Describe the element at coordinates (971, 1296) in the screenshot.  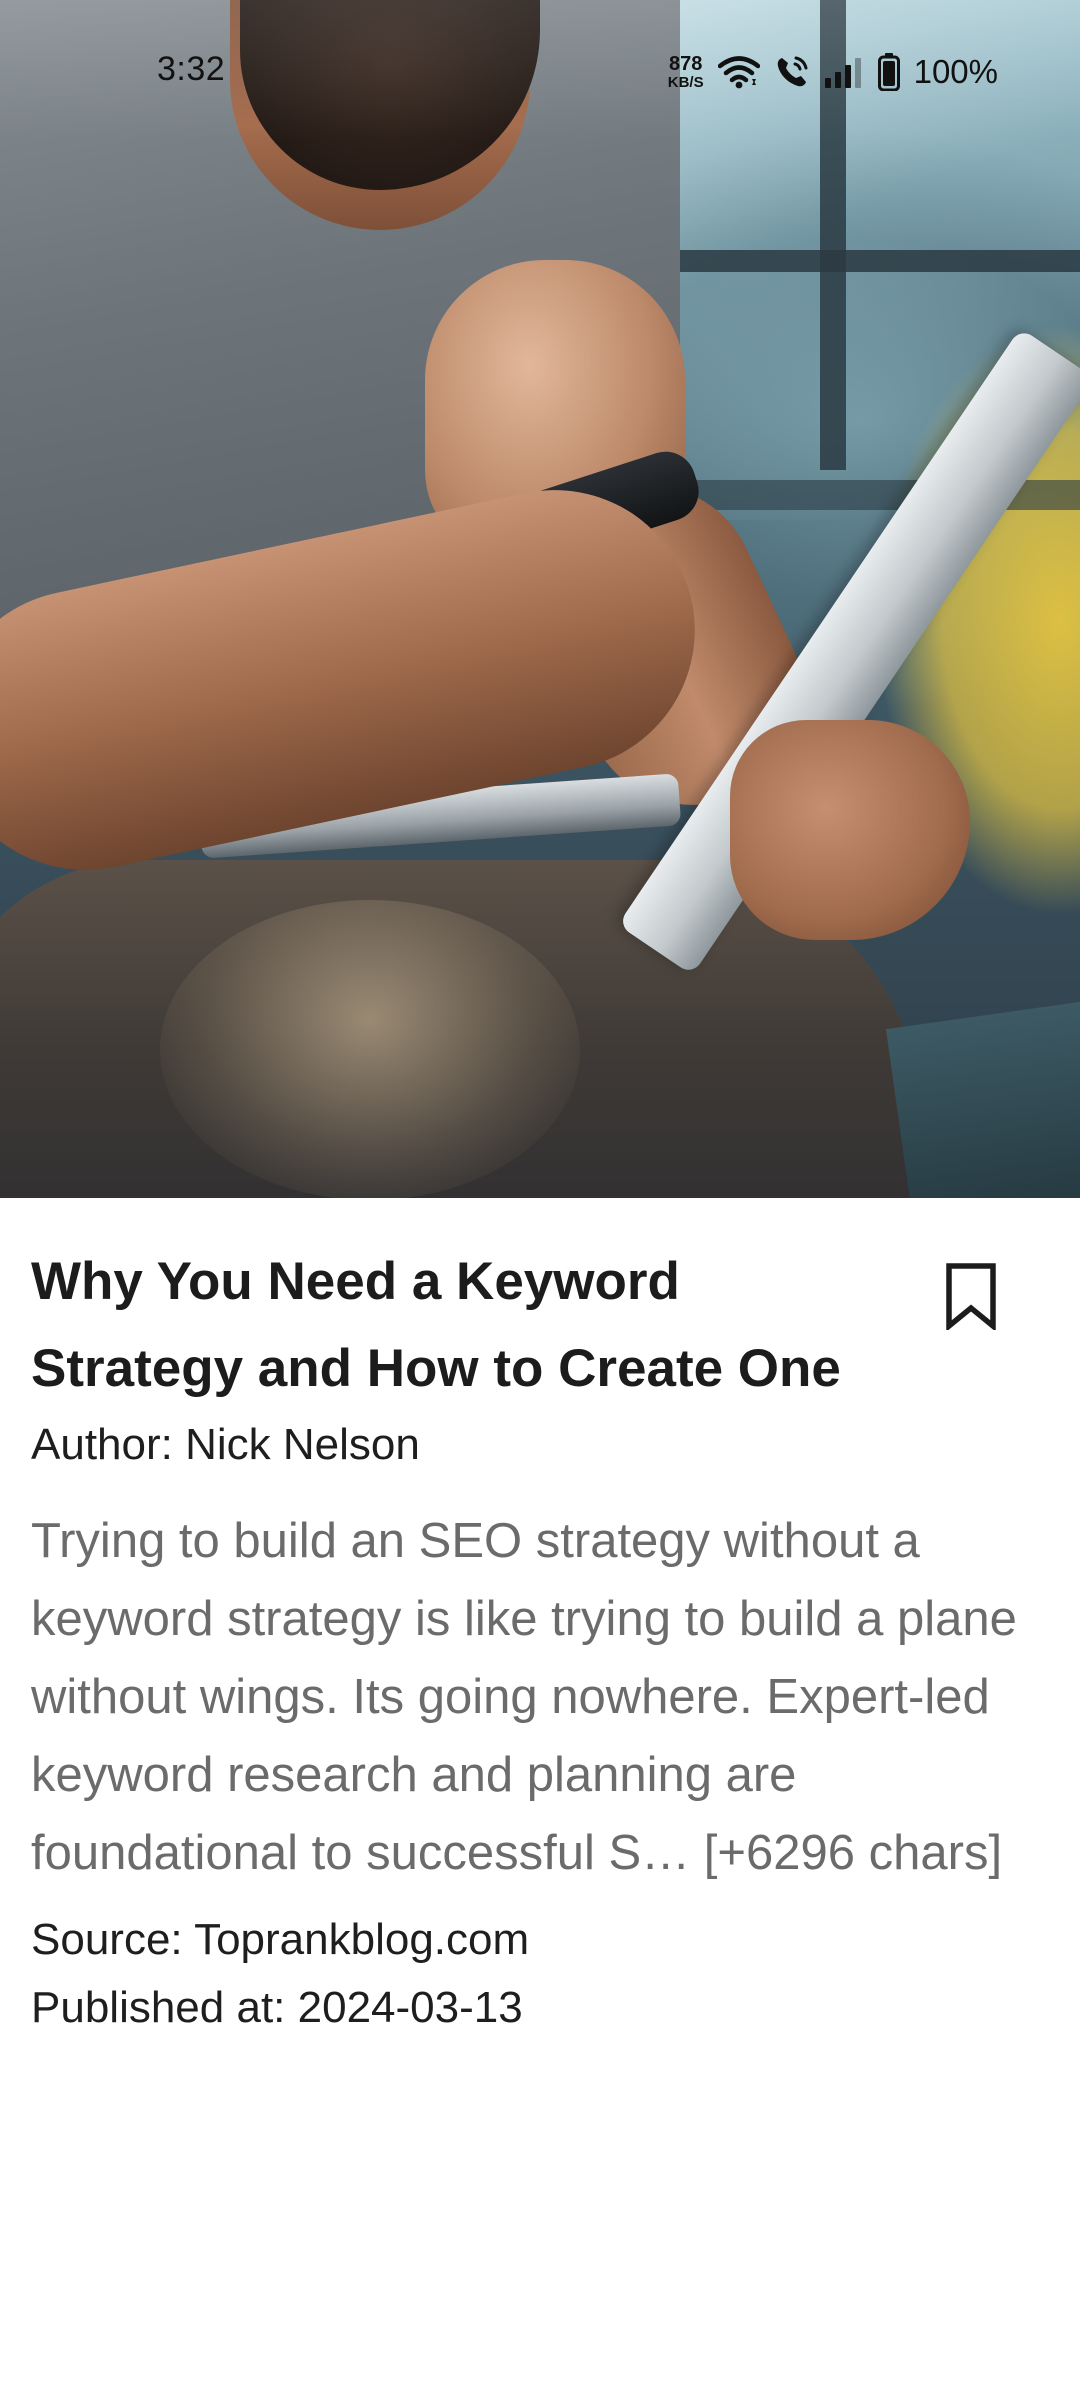
I see `bookmark-icon` at that location.